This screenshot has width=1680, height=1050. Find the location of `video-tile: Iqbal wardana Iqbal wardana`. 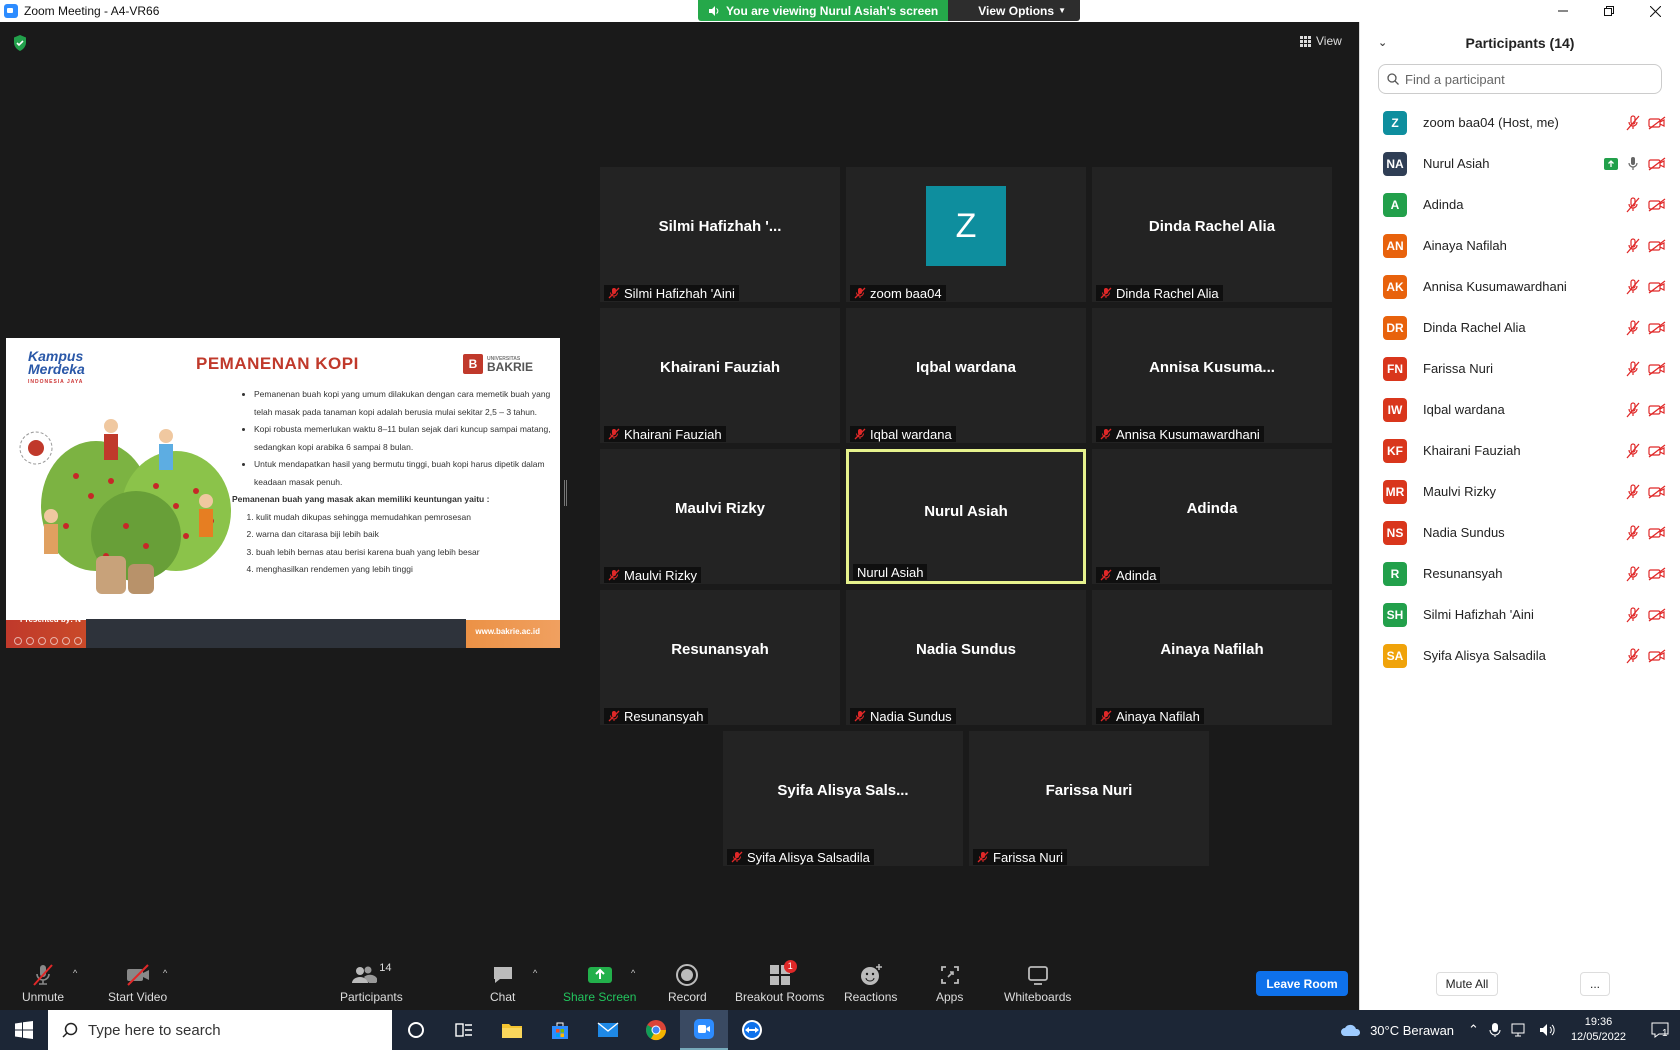

video-tile: Iqbal wardana Iqbal wardana is located at coordinates (966, 375).